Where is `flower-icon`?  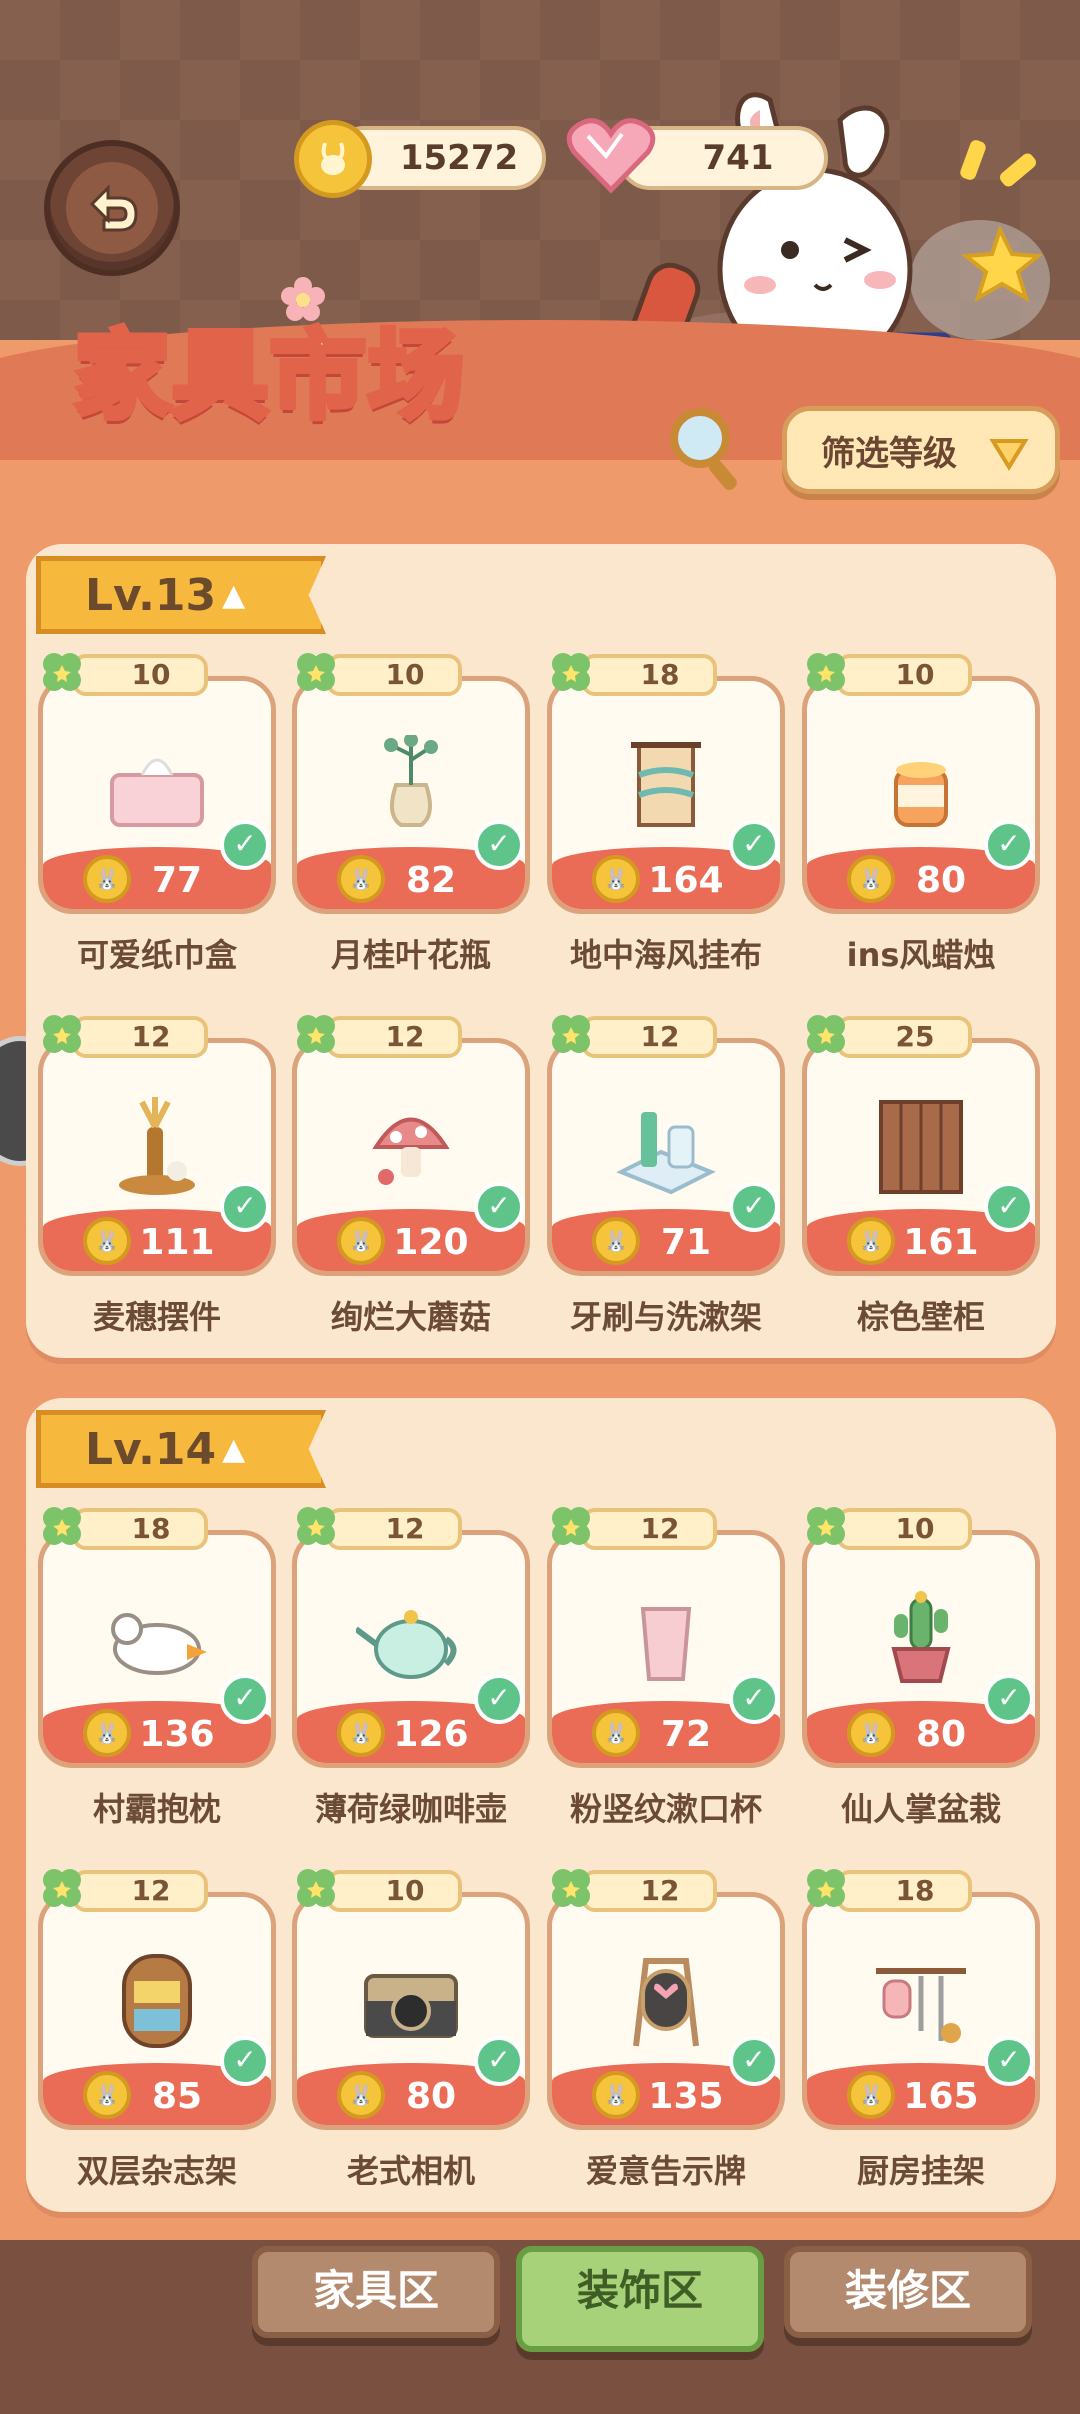
flower-icon is located at coordinates (303, 299).